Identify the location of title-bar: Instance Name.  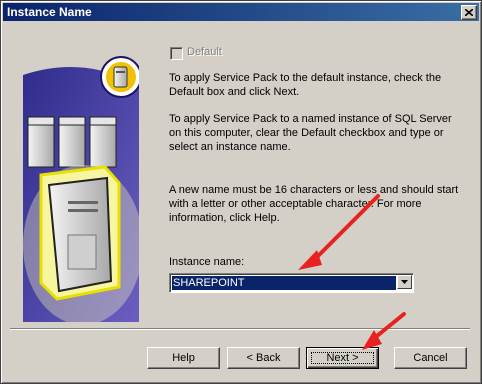
(241, 12).